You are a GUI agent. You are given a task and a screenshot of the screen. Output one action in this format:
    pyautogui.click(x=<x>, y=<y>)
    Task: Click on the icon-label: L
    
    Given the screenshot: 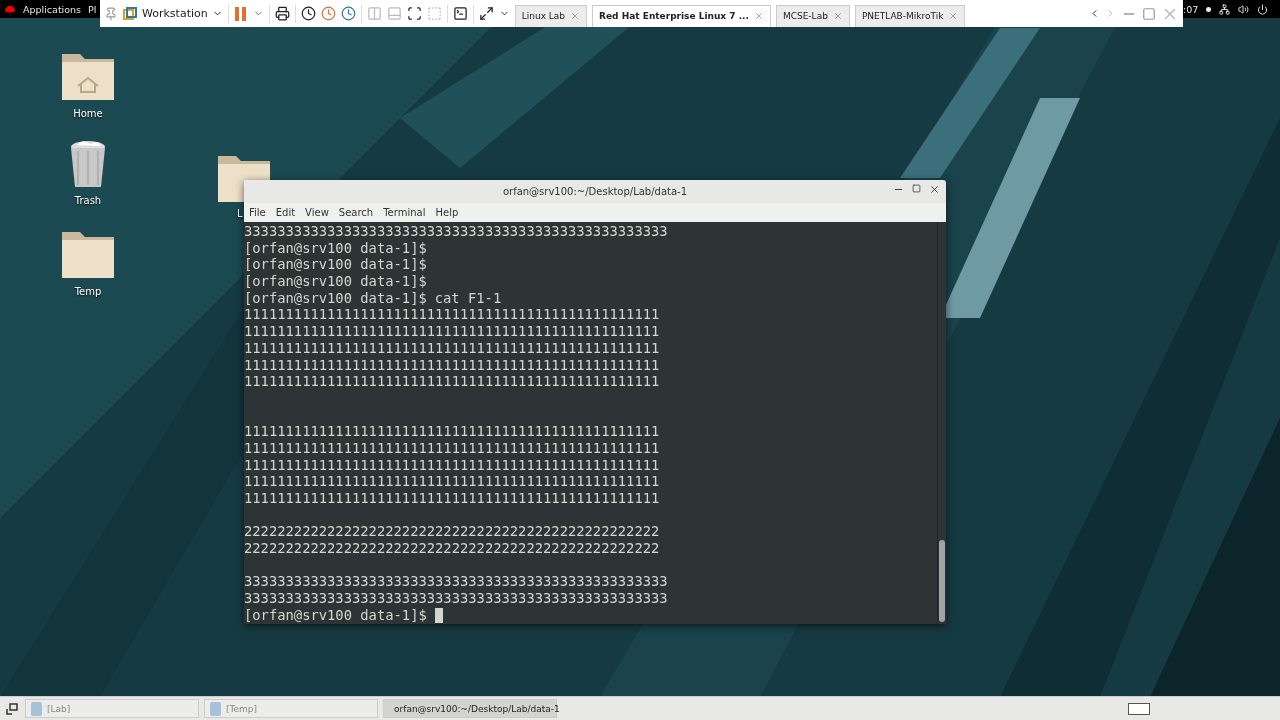 What is the action you would take?
    pyautogui.click(x=240, y=213)
    